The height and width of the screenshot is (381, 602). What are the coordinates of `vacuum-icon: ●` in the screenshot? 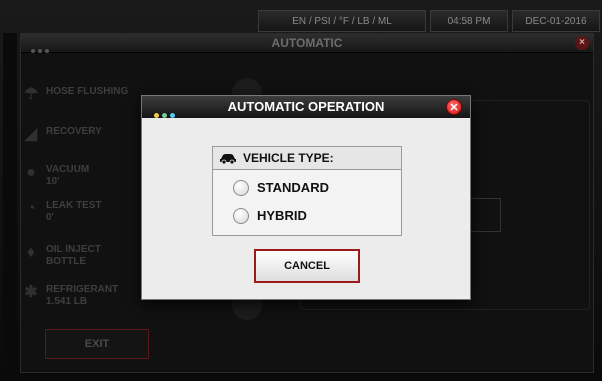 It's located at (31, 172).